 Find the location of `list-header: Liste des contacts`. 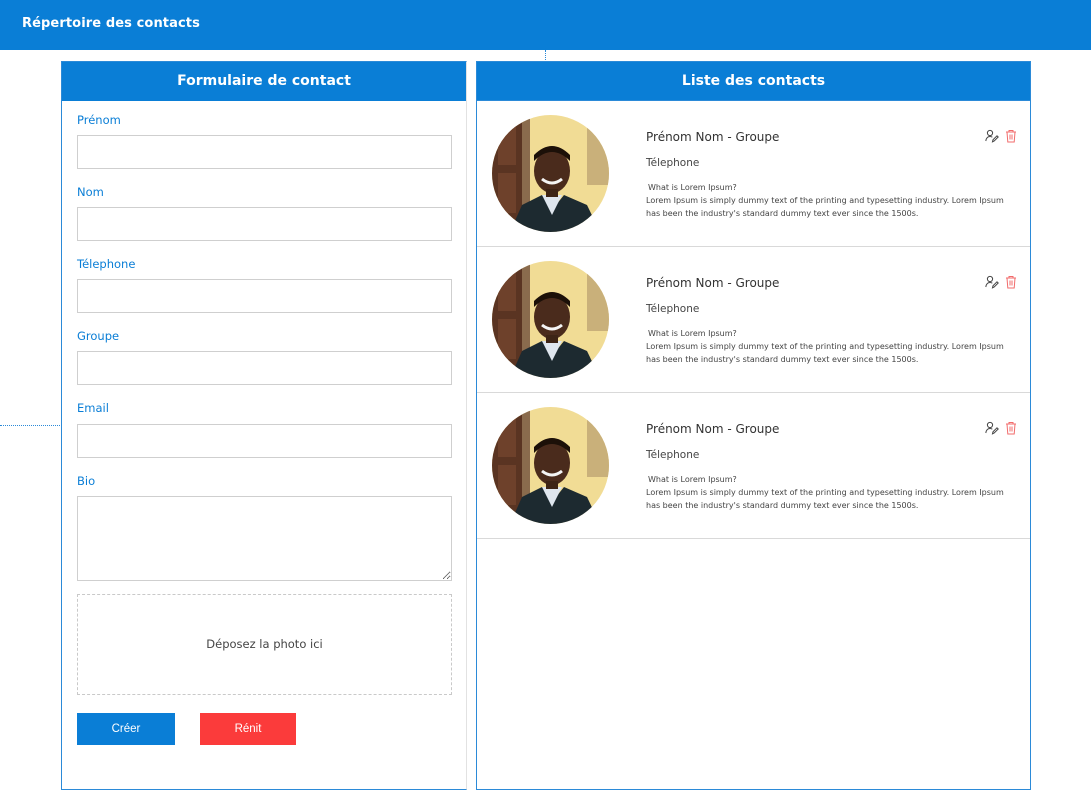

list-header: Liste des contacts is located at coordinates (753, 81).